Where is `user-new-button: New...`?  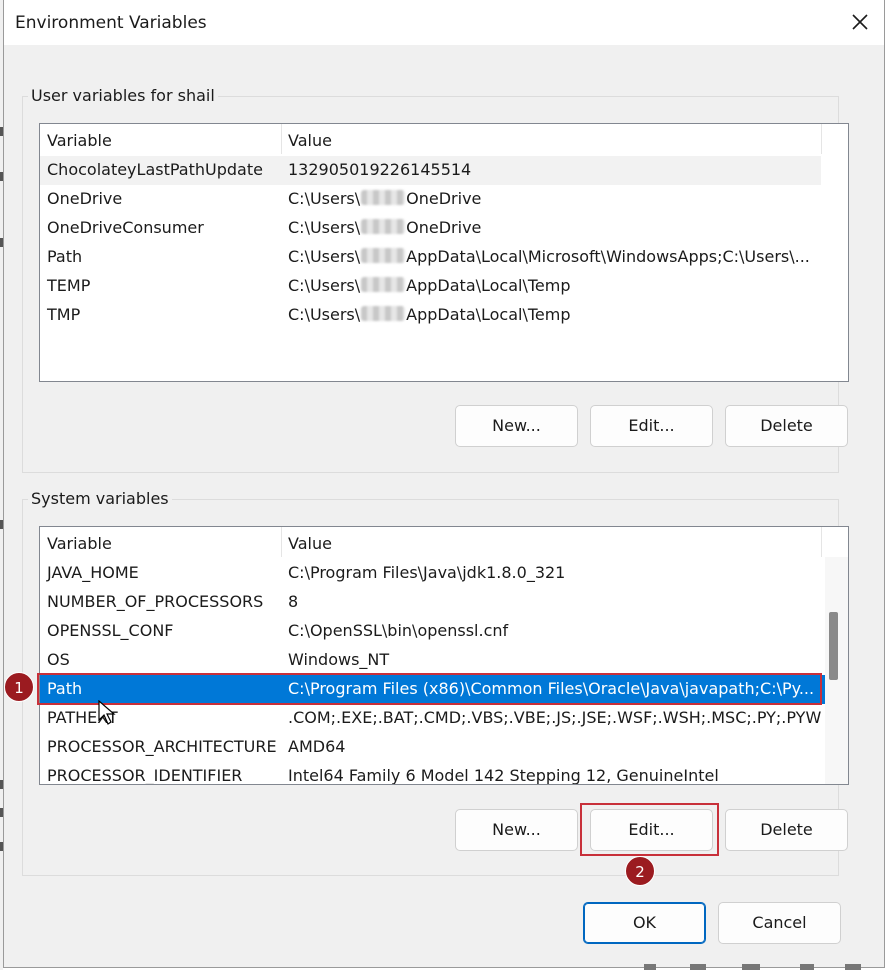
user-new-button: New... is located at coordinates (516, 426).